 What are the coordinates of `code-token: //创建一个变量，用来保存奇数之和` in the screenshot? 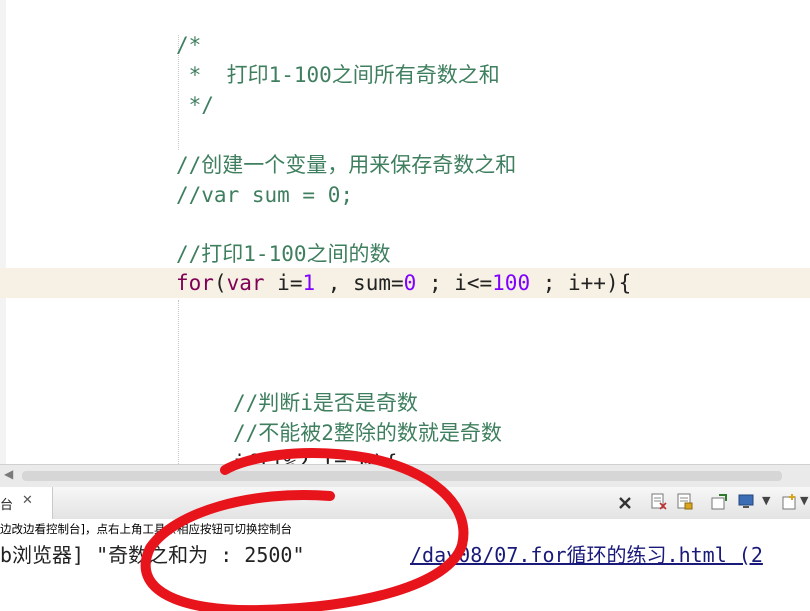 It's located at (346, 165).